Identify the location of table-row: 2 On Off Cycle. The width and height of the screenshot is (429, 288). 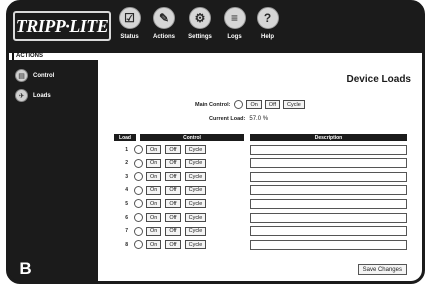
(260, 163).